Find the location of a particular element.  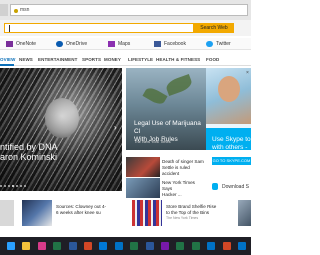

site-icon is located at coordinates (16, 11).